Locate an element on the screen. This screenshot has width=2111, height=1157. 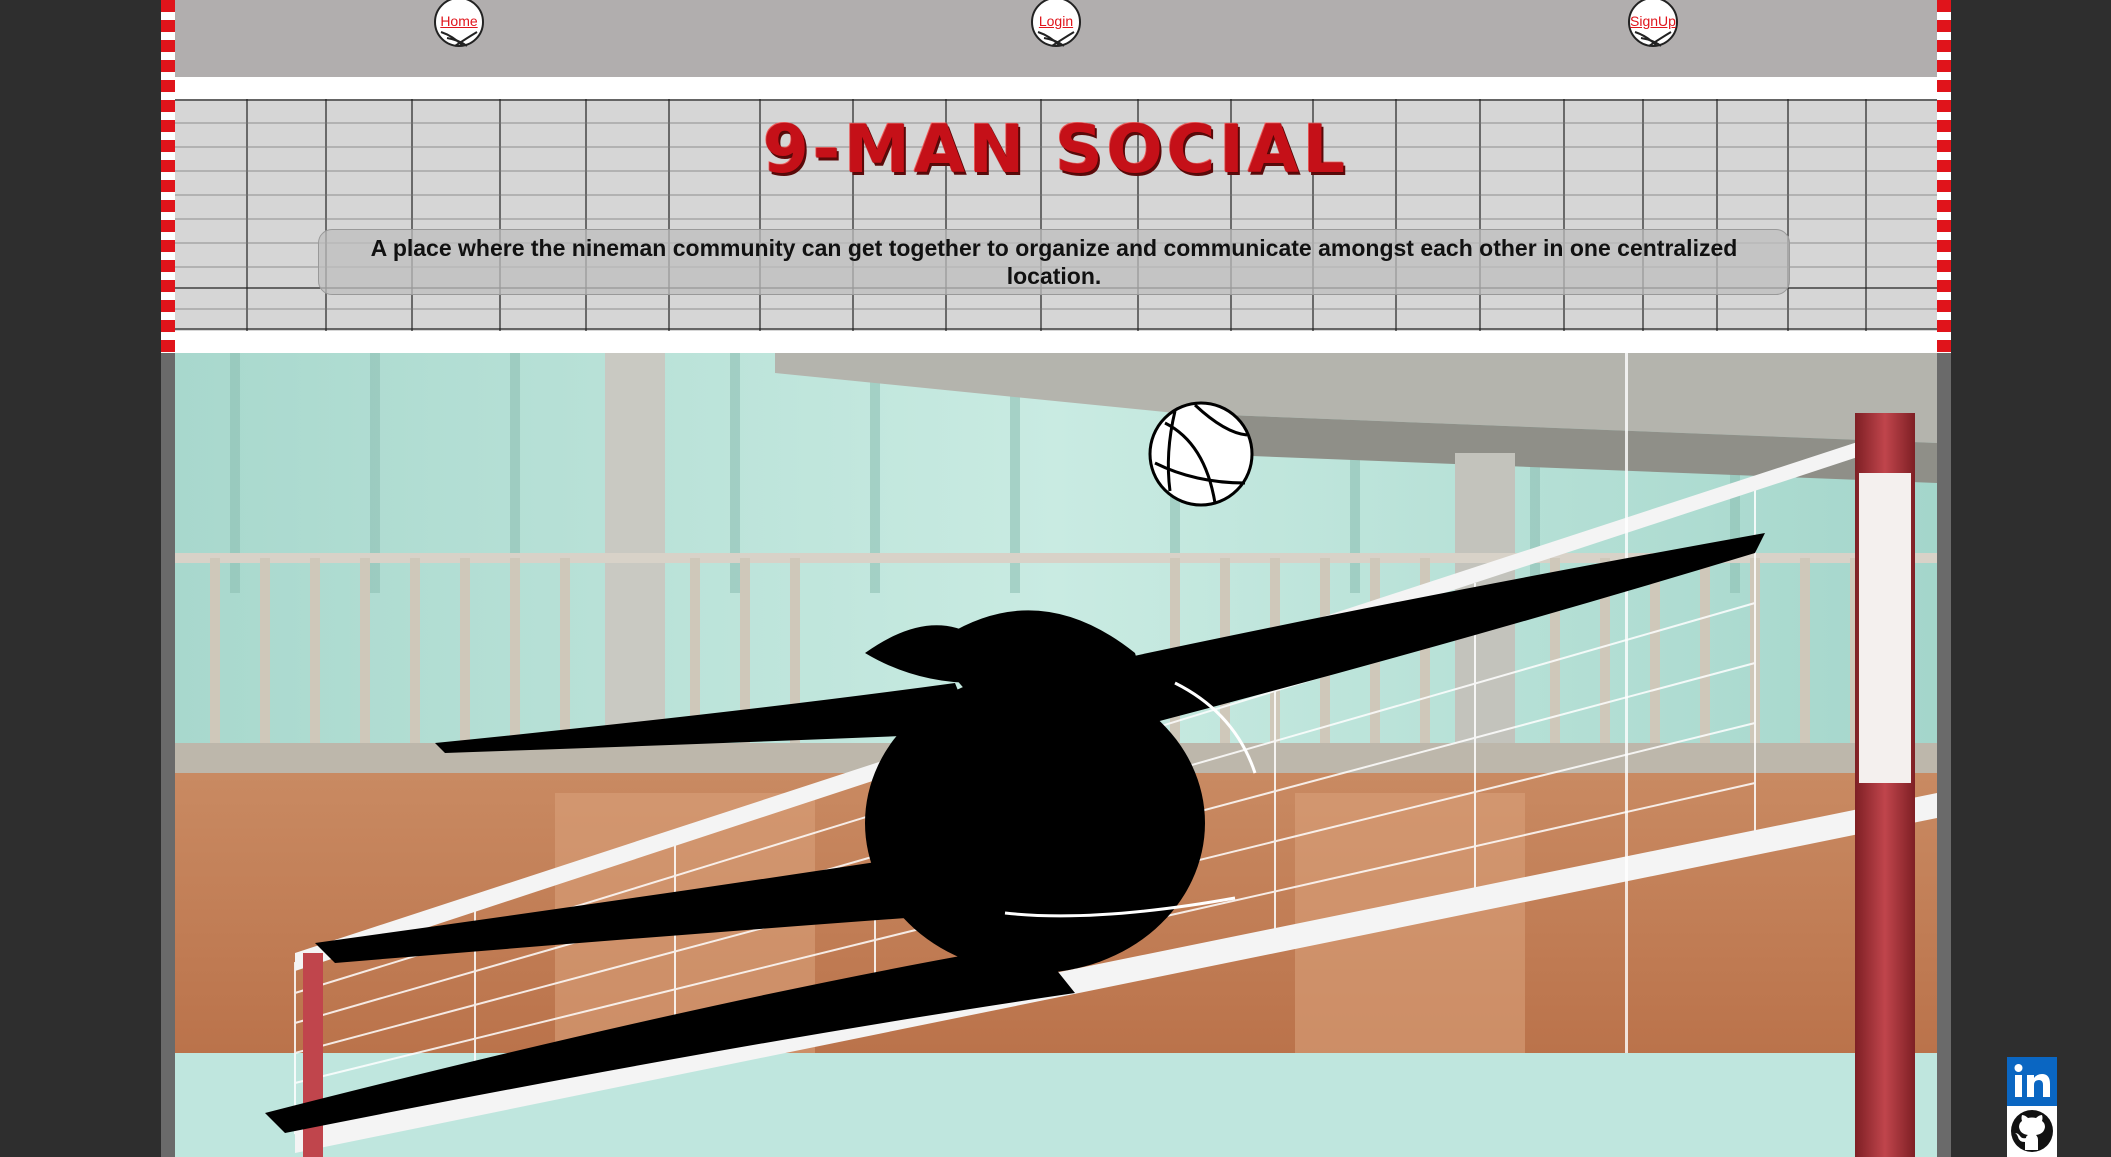
github-link is located at coordinates (2032, 1131).